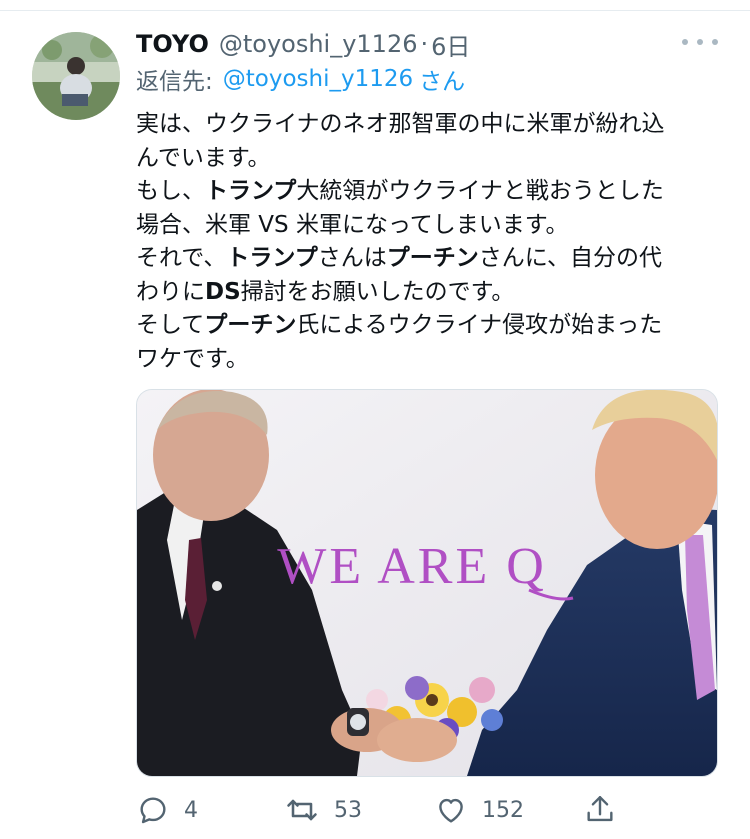  Describe the element at coordinates (352, 258) in the screenshot. I see `text-segment: さんは` at that location.